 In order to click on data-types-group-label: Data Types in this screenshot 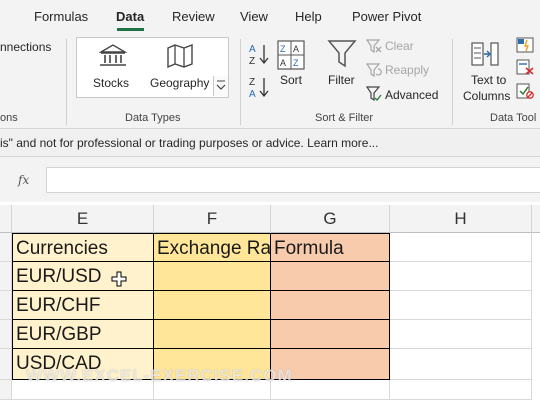, I will do `click(153, 118)`.